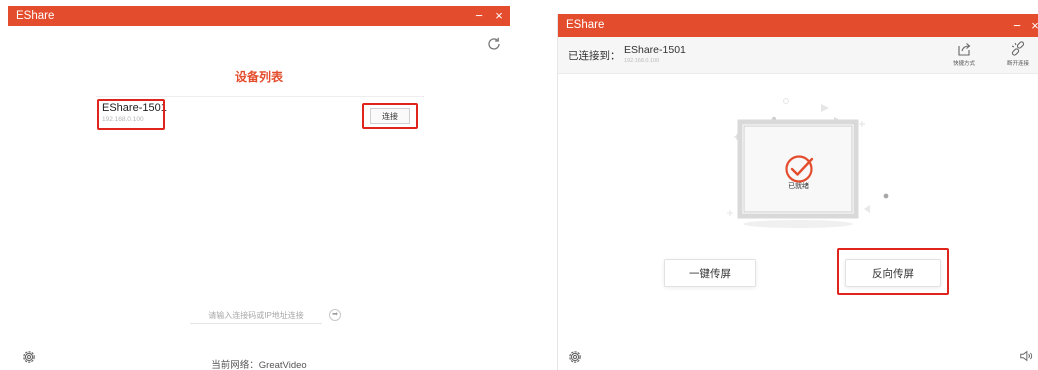 The height and width of the screenshot is (370, 1038). What do you see at coordinates (256, 316) in the screenshot?
I see `connection-code-input` at bounding box center [256, 316].